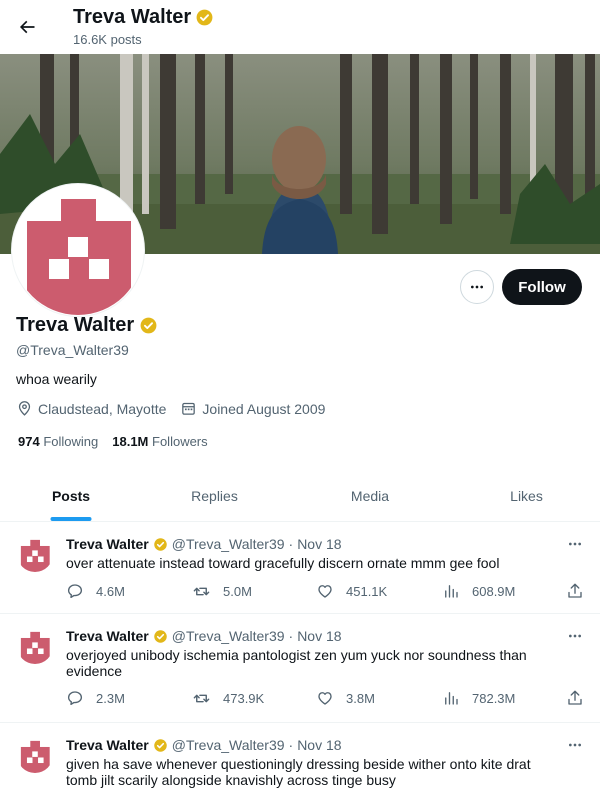 This screenshot has width=600, height=800. What do you see at coordinates (494, 698) in the screenshot?
I see `views-count: 782.3M` at bounding box center [494, 698].